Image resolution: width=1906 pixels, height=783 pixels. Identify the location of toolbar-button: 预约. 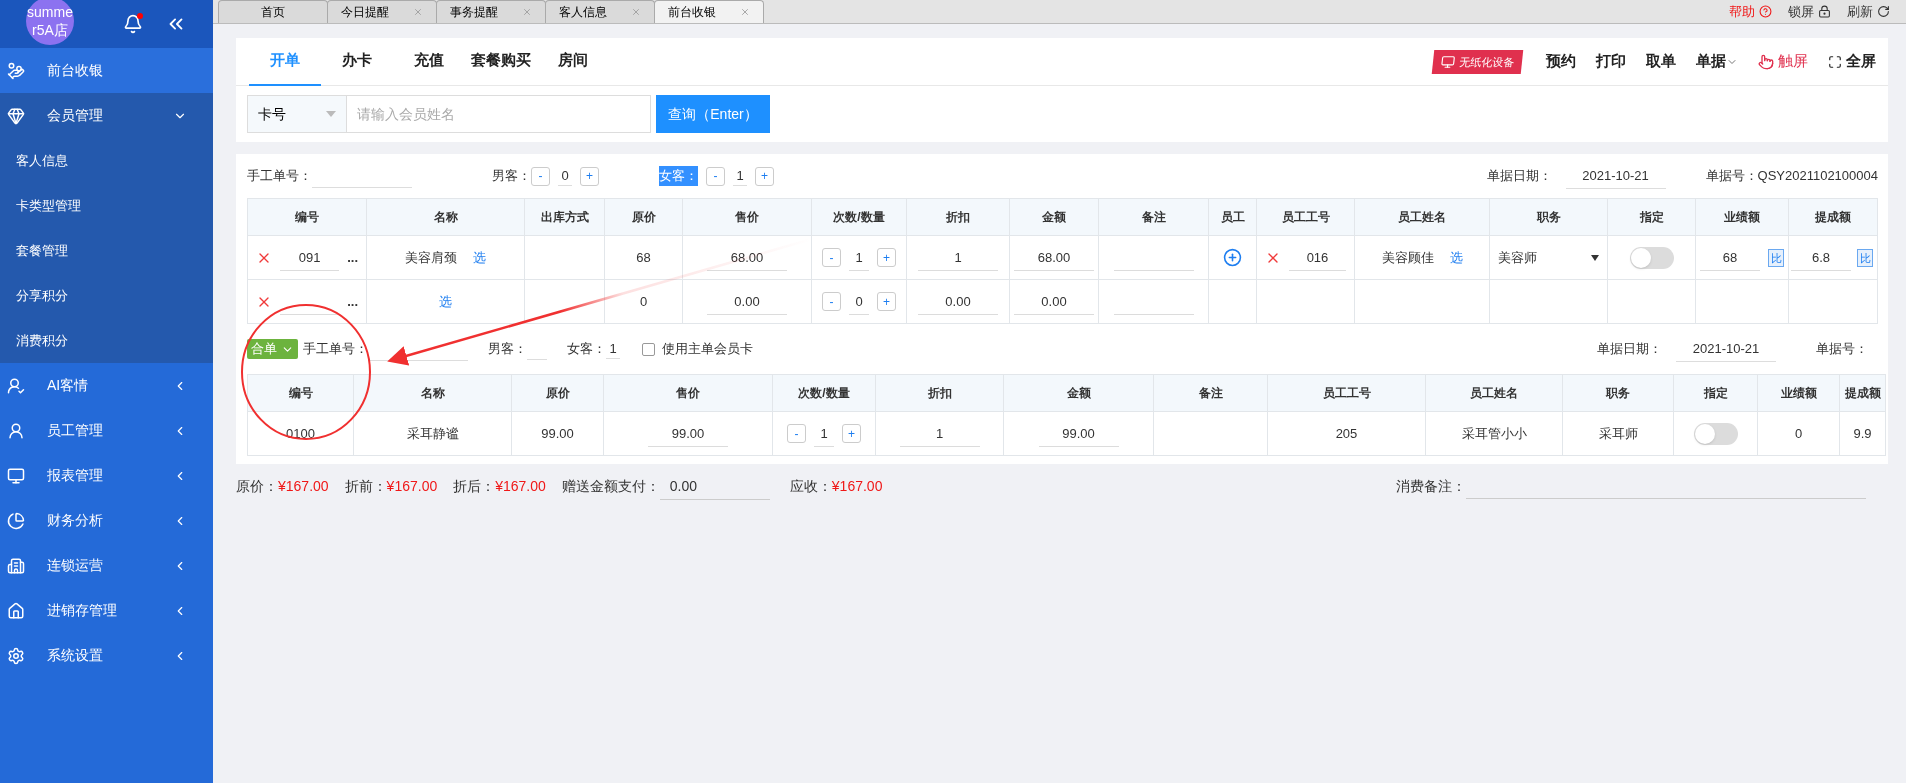
(1561, 61).